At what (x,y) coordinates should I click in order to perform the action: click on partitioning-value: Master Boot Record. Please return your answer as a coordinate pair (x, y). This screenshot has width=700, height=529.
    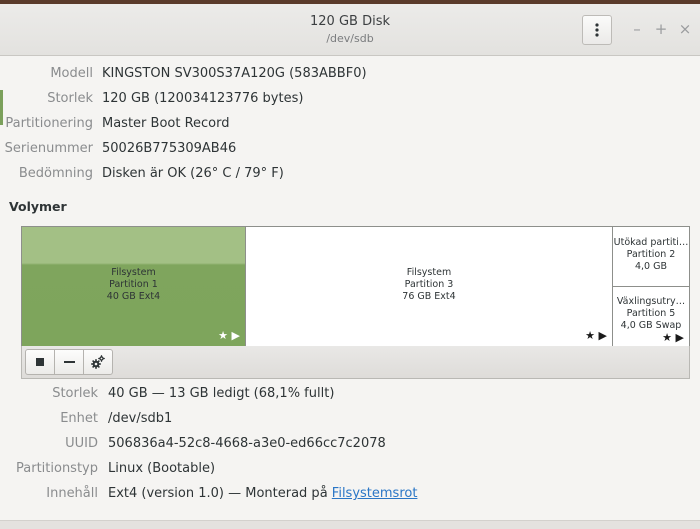
    Looking at the image, I should click on (166, 123).